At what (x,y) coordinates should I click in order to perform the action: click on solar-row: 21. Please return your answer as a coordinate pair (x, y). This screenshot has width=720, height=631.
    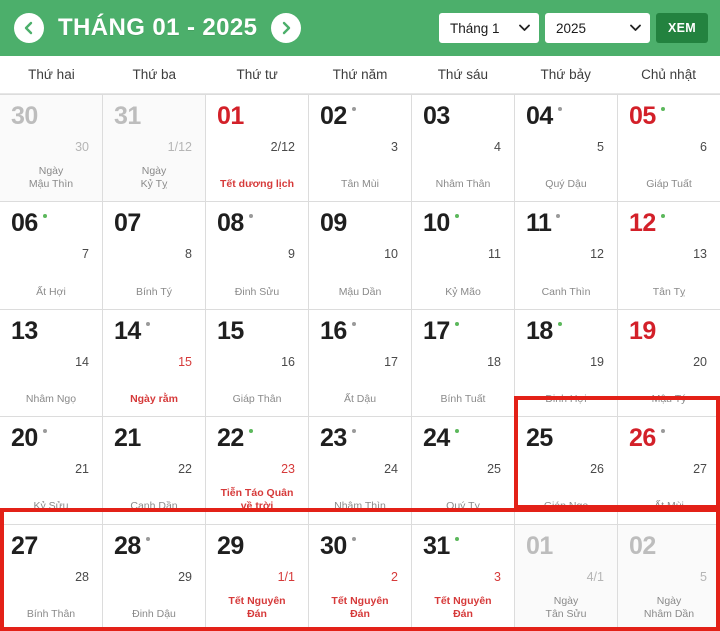
    Looking at the image, I should click on (154, 441).